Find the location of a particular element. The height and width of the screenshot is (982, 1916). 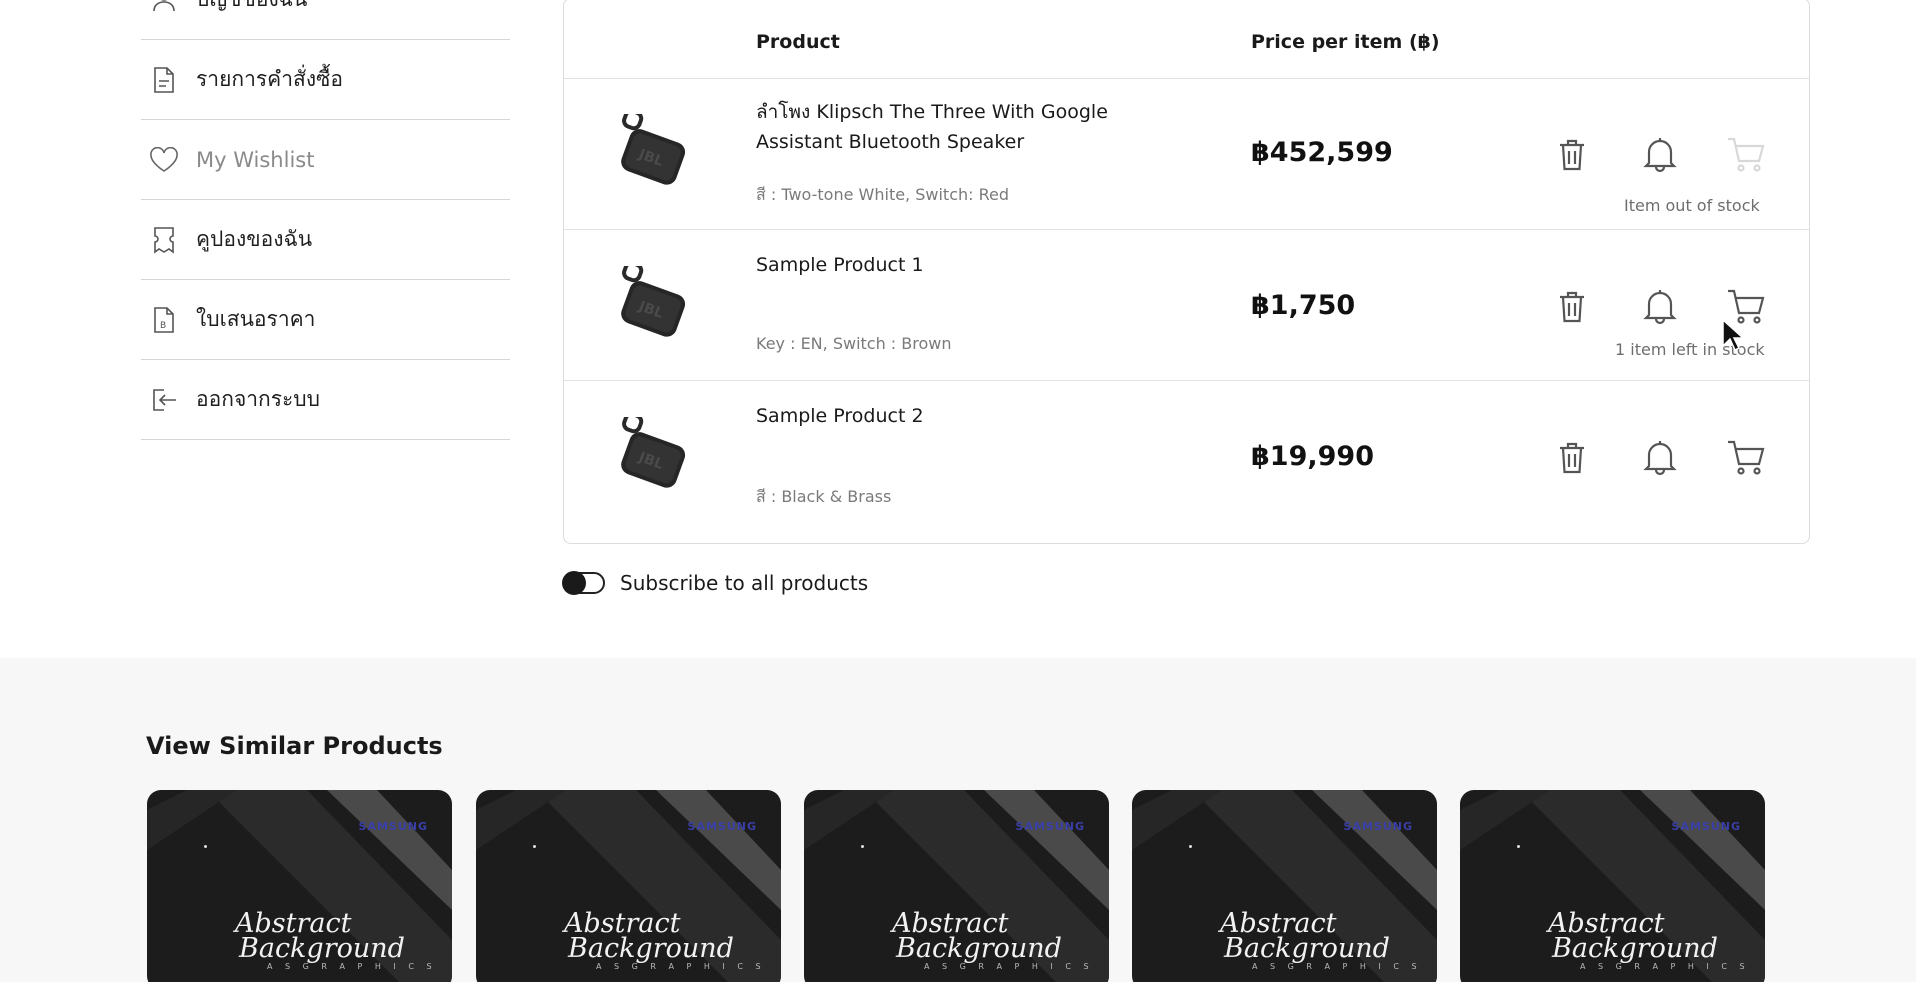

product-price: ฿452,599 is located at coordinates (1322, 152).